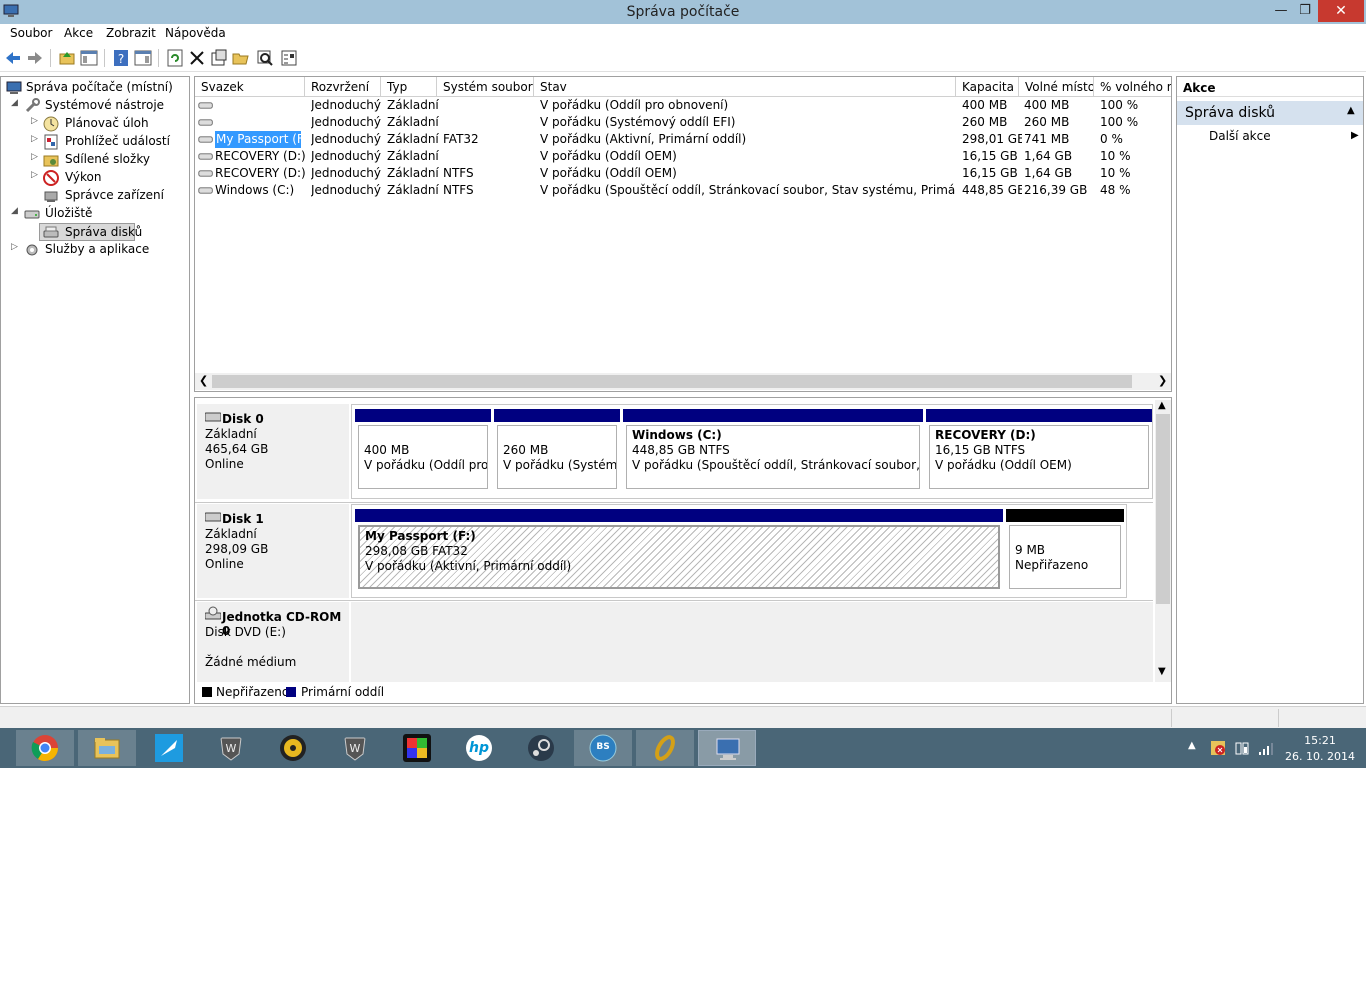  Describe the element at coordinates (355, 748) in the screenshot. I see `taskbar-world-of-tanks-2: W` at that location.